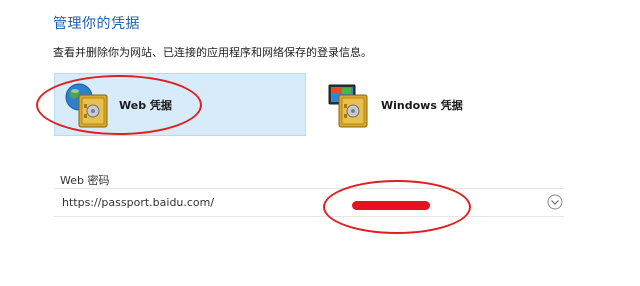 The height and width of the screenshot is (286, 640). What do you see at coordinates (391, 205) in the screenshot?
I see `redacted-password-mark` at bounding box center [391, 205].